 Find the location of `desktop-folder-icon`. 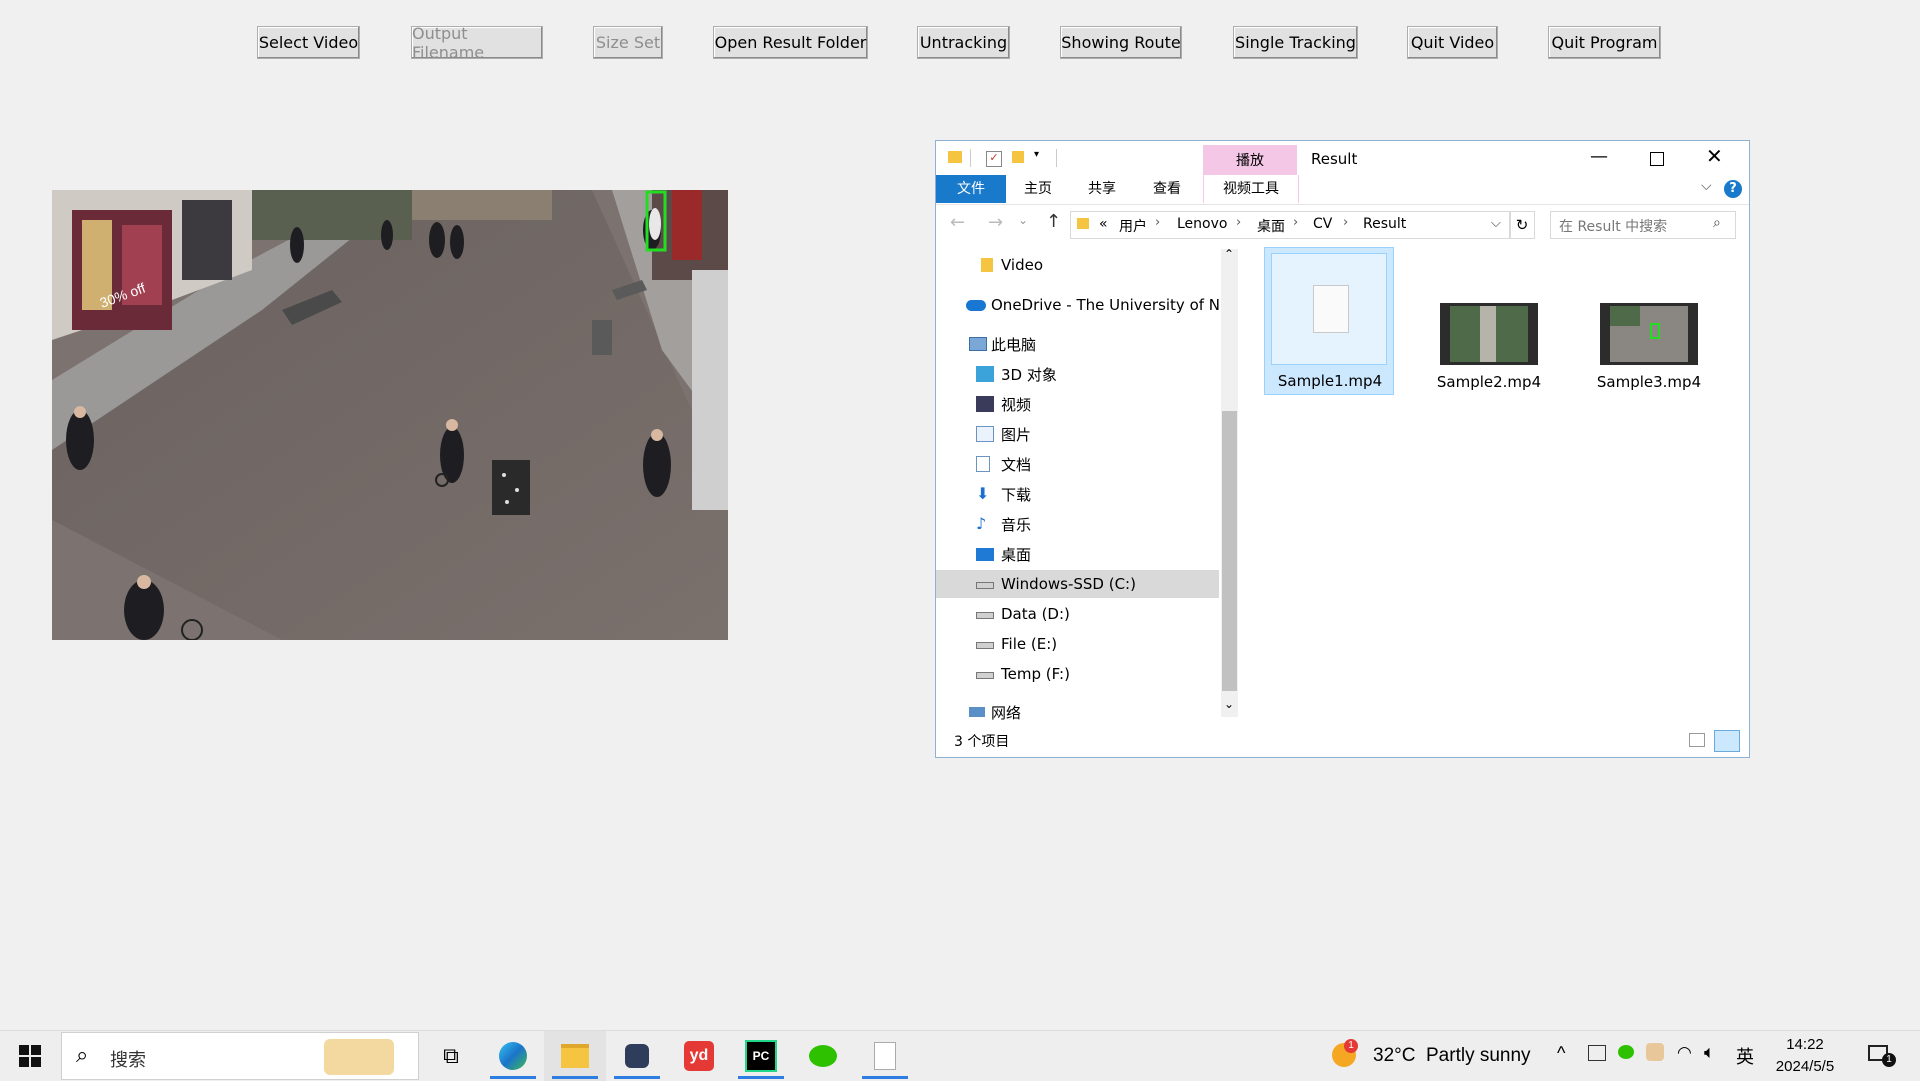

desktop-folder-icon is located at coordinates (985, 554).